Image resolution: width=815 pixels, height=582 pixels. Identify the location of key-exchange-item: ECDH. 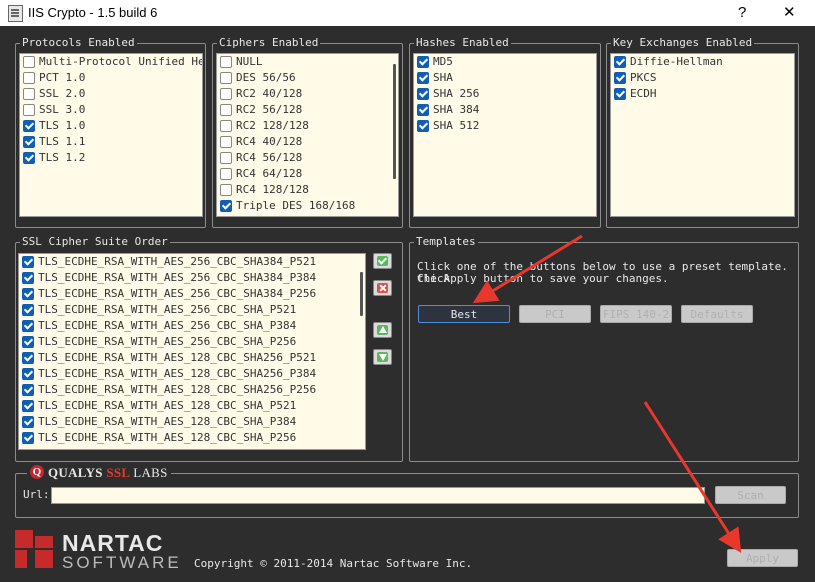
(702, 94).